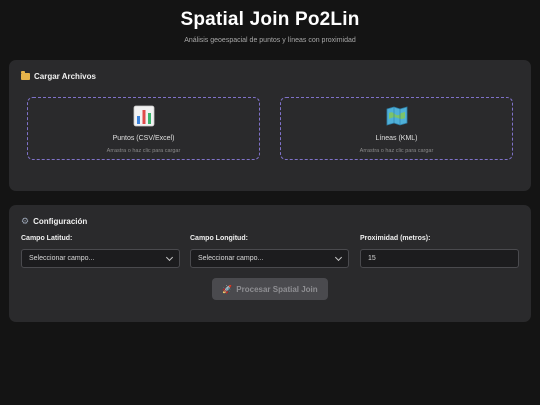 The width and height of the screenshot is (540, 405). I want to click on lines-dropzone-title: Líneas (KML), so click(396, 138).